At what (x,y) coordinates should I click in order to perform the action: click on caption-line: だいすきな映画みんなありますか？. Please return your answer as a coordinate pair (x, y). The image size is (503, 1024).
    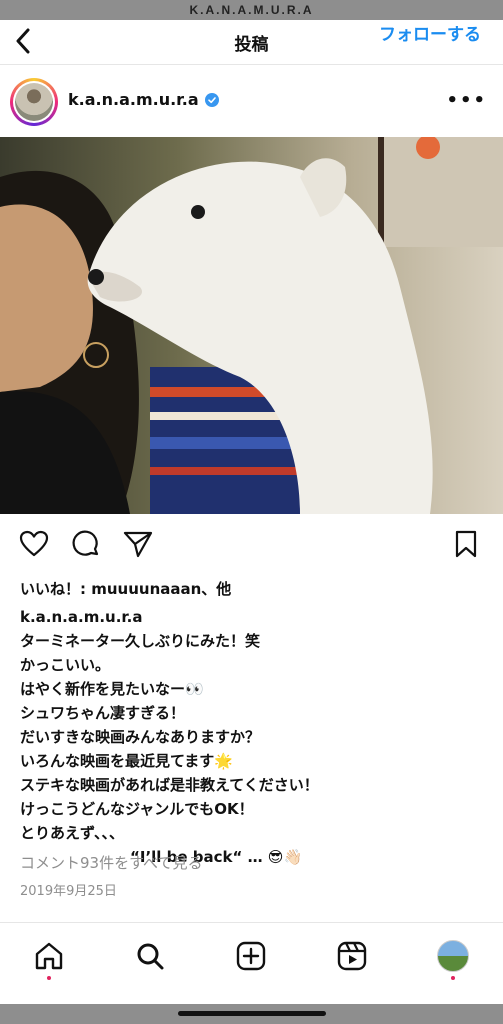
    Looking at the image, I should click on (140, 737).